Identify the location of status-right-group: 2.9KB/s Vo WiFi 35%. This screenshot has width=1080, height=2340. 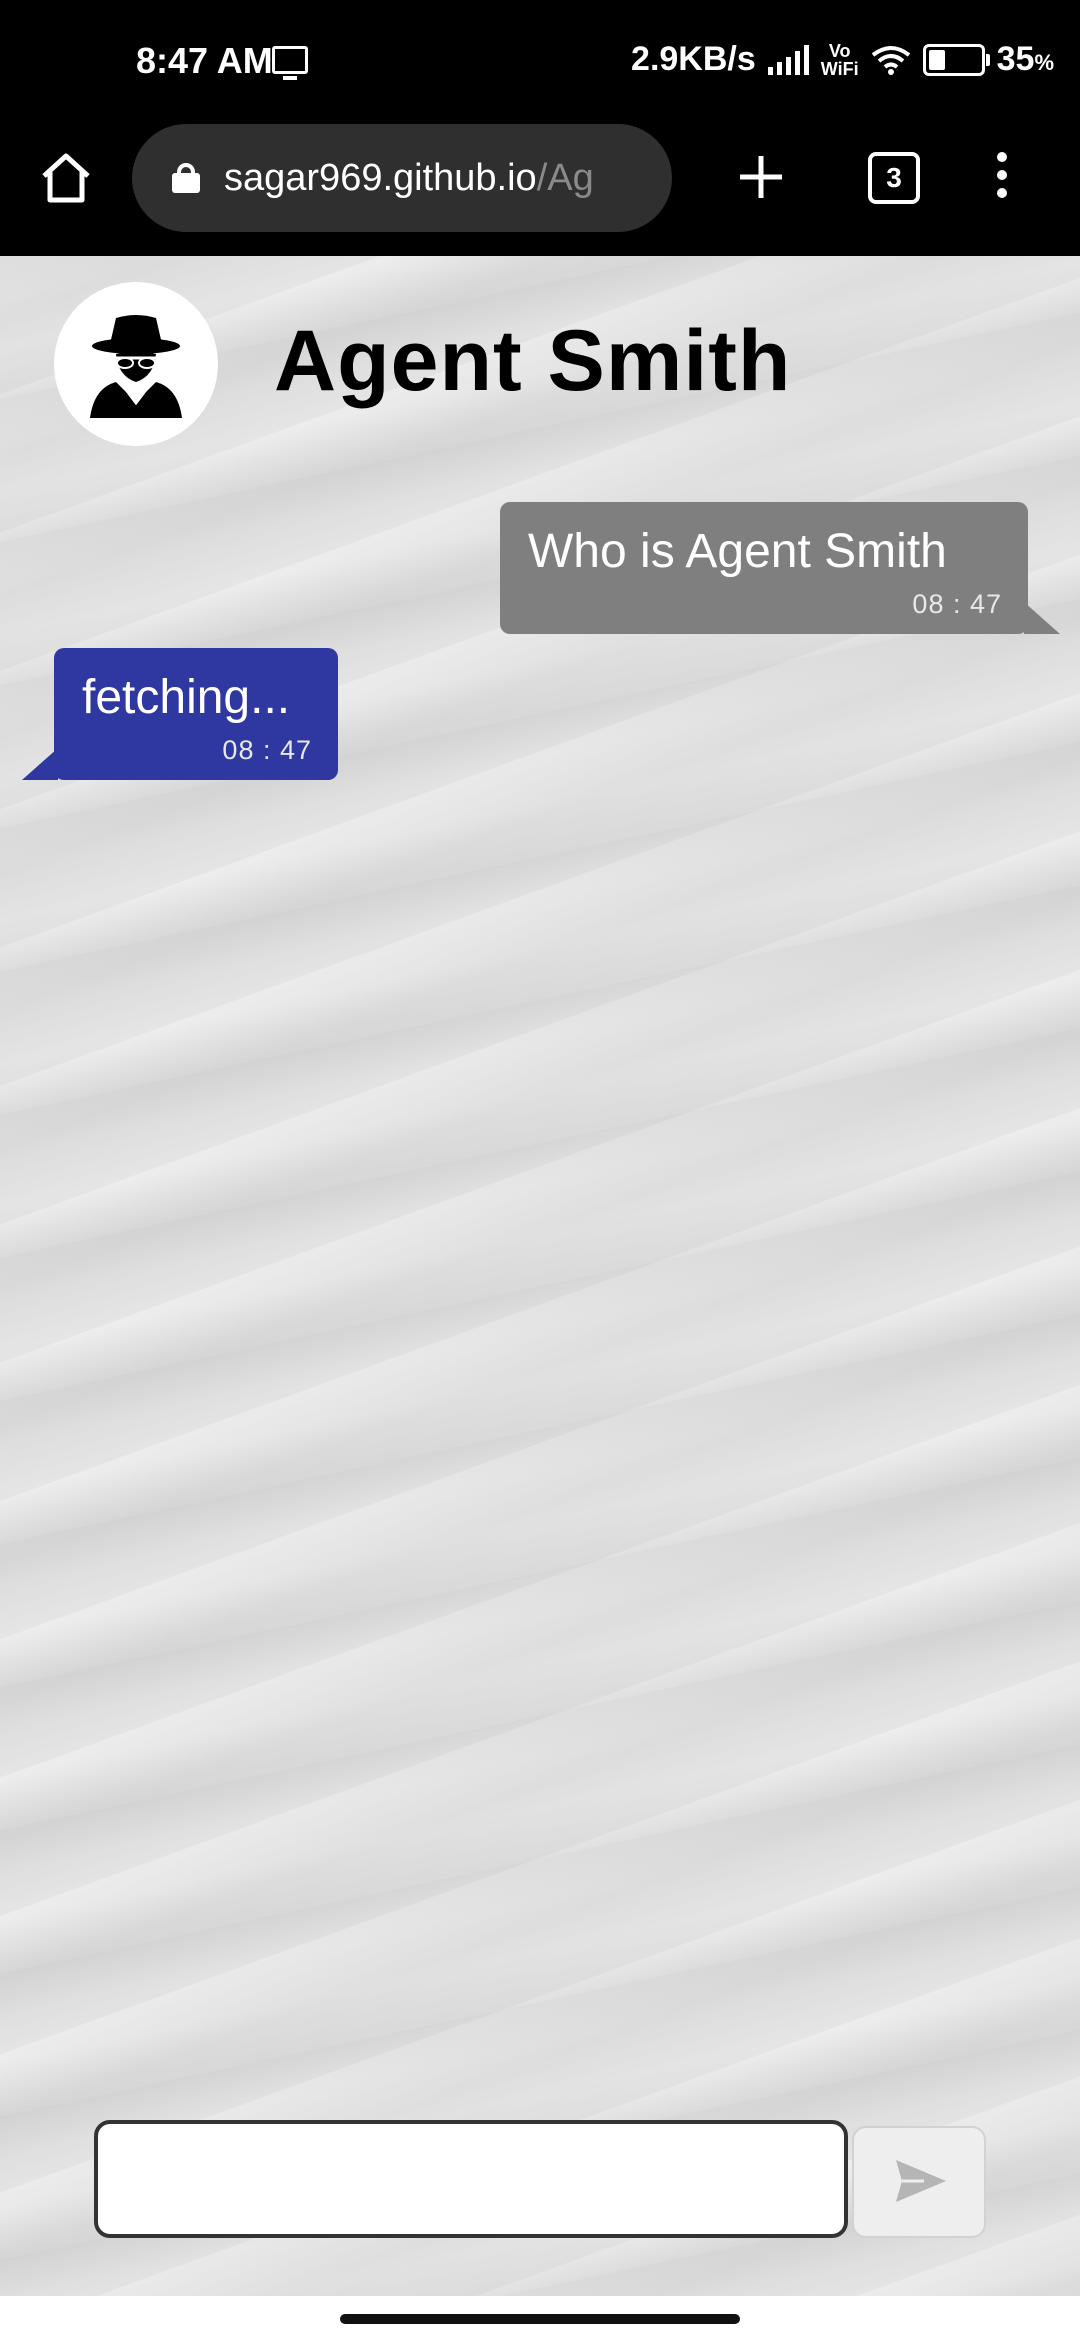
(842, 59).